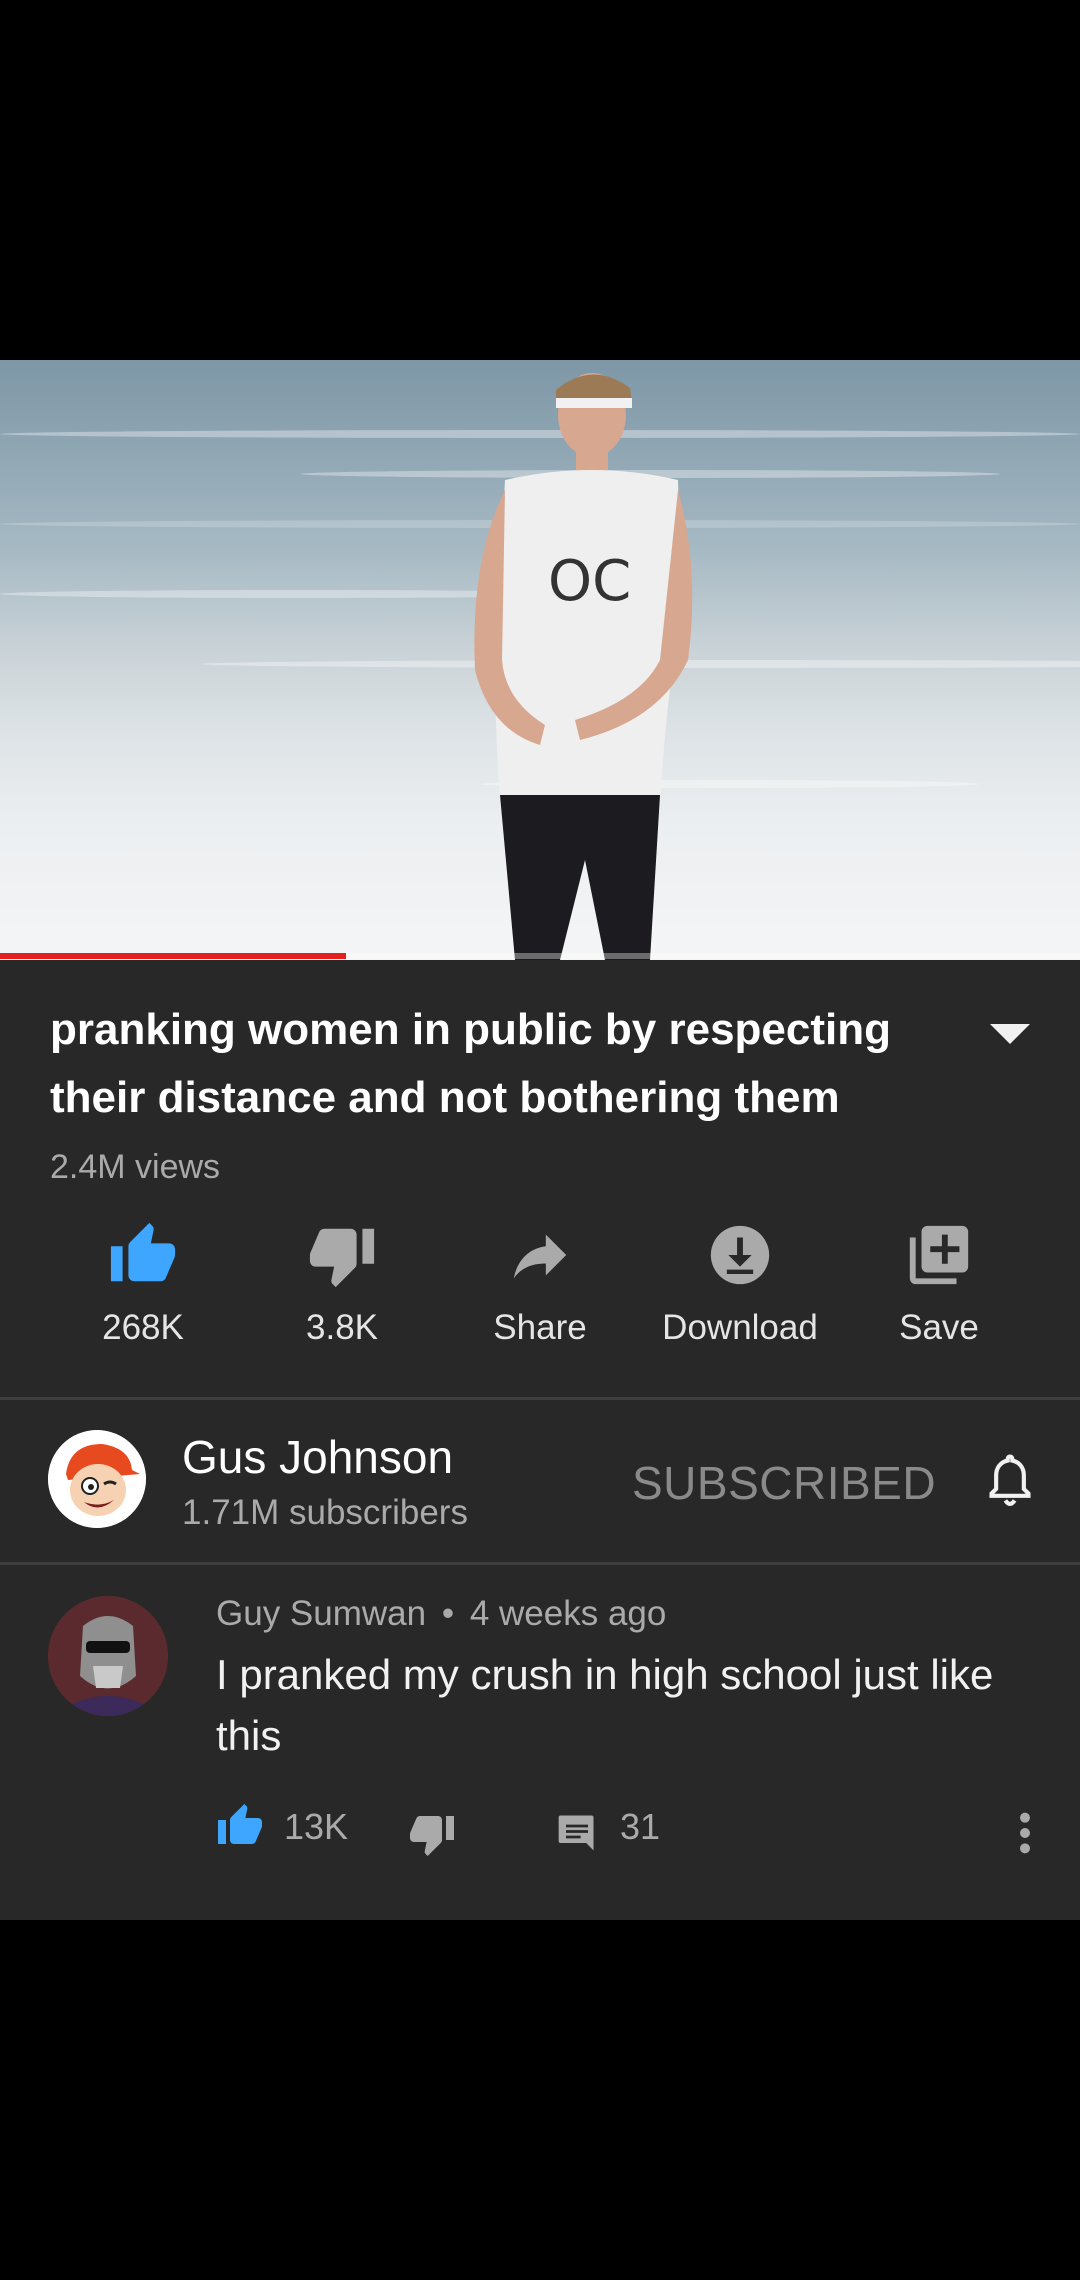 This screenshot has width=1080, height=2280. Describe the element at coordinates (316, 1826) in the screenshot. I see `comment-like-count: 13K` at that location.